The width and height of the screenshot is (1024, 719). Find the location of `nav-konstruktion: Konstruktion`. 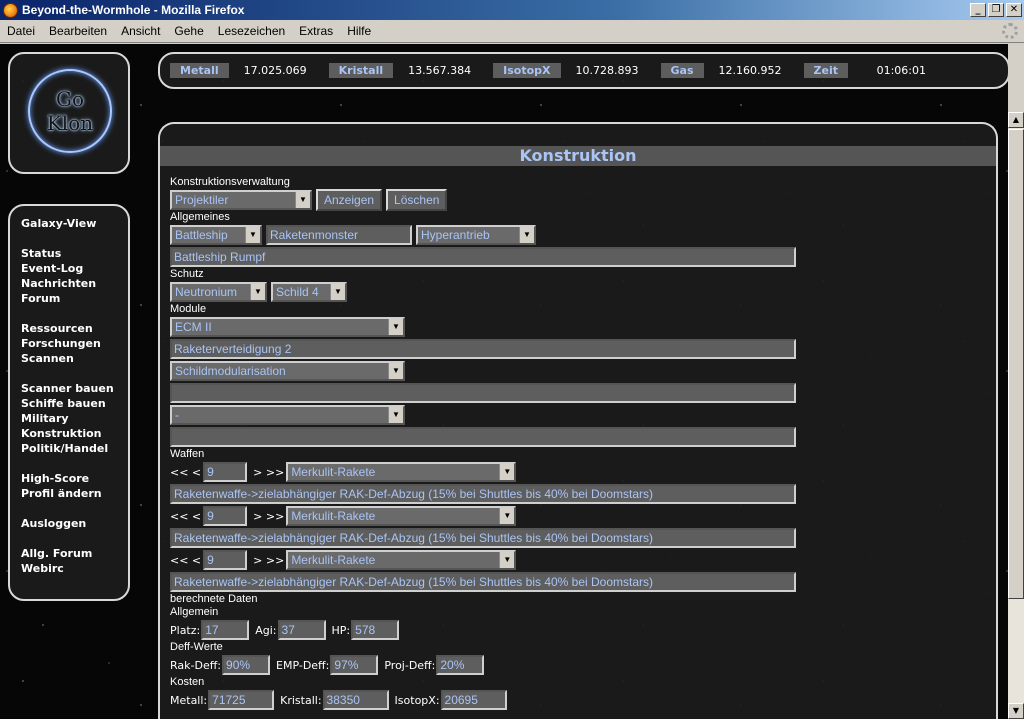

nav-konstruktion: Konstruktion is located at coordinates (74, 433).